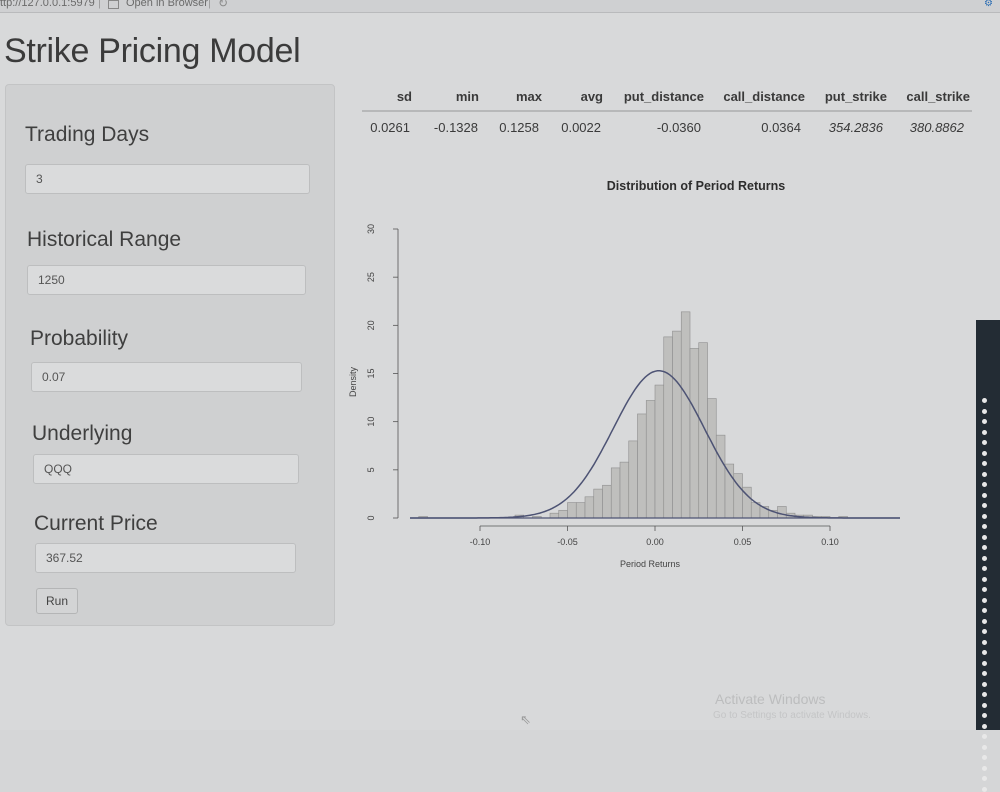  I want to click on x-tick-label: -0.05, so click(567, 542).